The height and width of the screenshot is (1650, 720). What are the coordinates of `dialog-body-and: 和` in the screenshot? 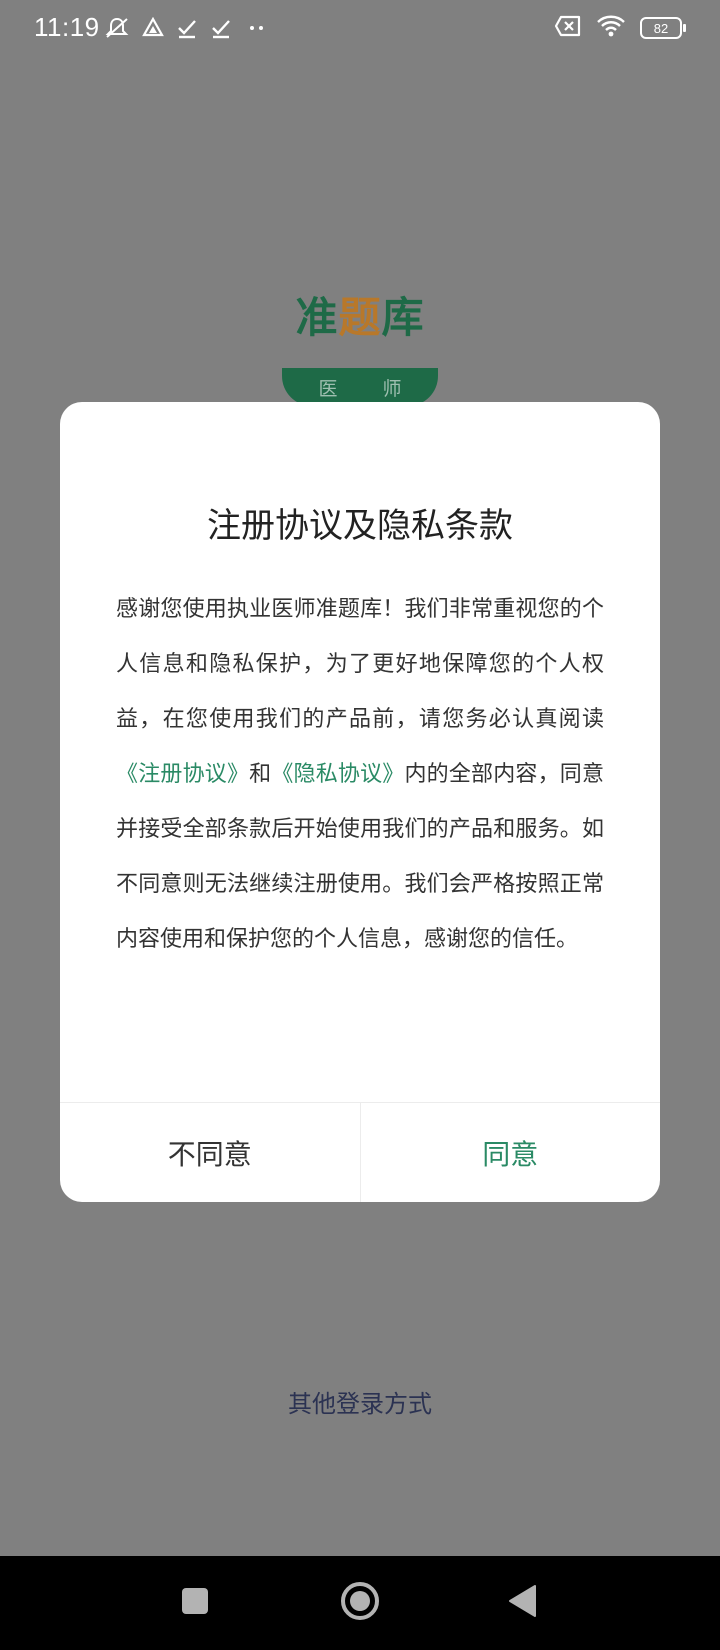 It's located at (260, 774).